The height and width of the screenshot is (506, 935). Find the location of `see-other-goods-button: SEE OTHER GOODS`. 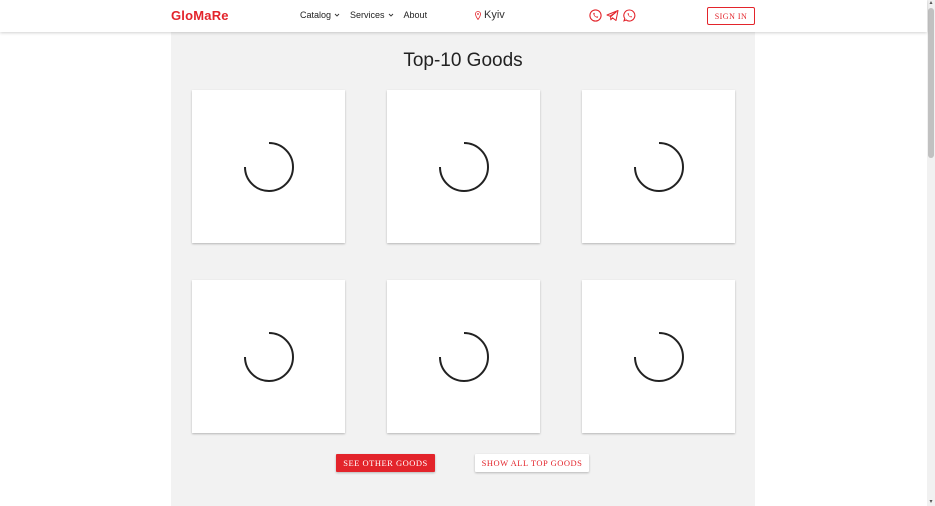

see-other-goods-button: SEE OTHER GOODS is located at coordinates (385, 463).